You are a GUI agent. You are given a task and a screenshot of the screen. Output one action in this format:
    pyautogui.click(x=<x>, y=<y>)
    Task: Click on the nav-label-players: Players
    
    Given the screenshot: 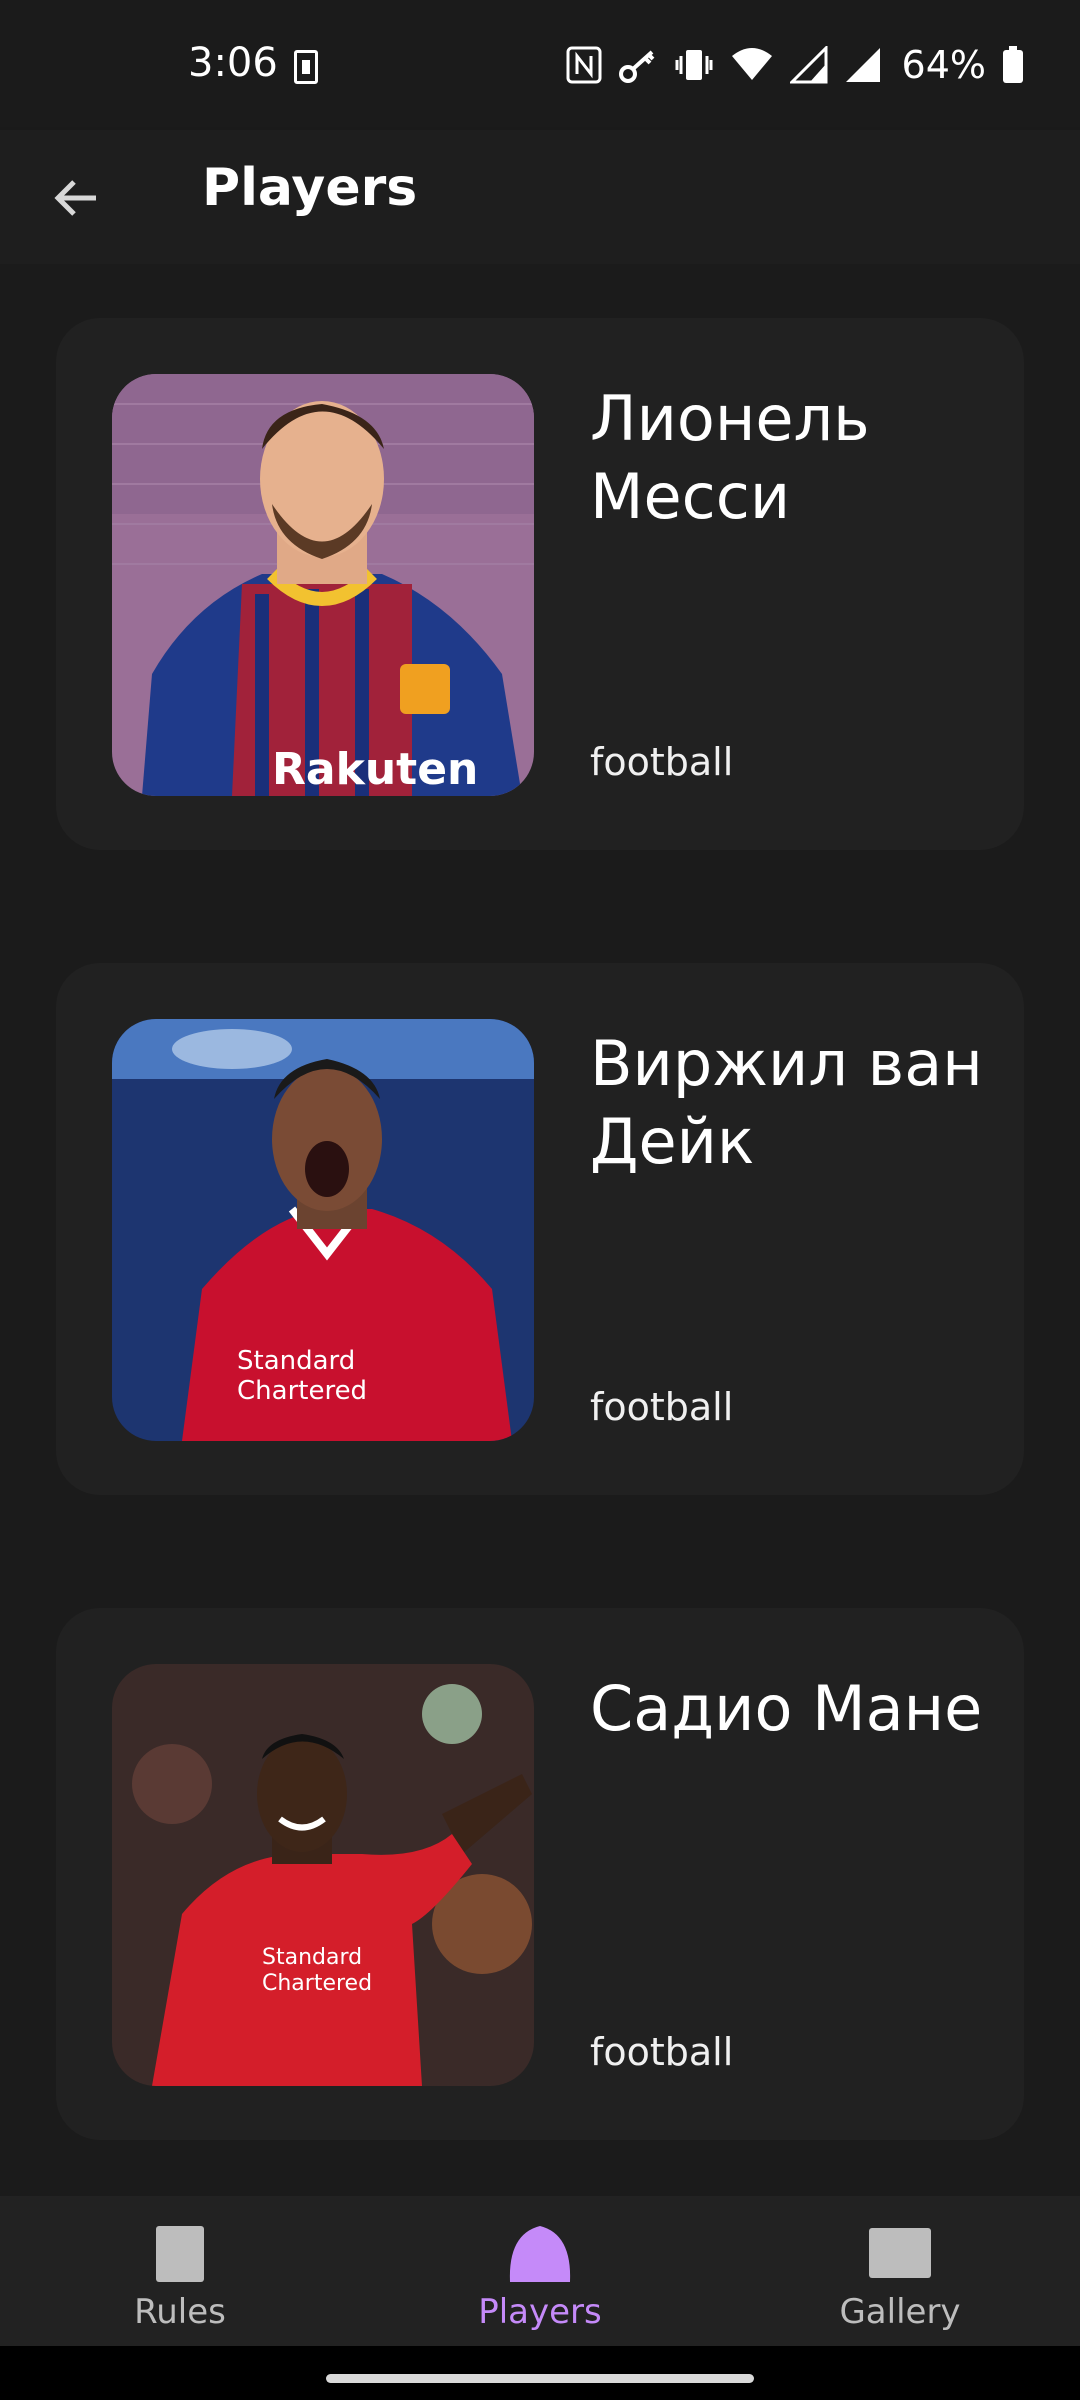 What is the action you would take?
    pyautogui.click(x=540, y=2312)
    